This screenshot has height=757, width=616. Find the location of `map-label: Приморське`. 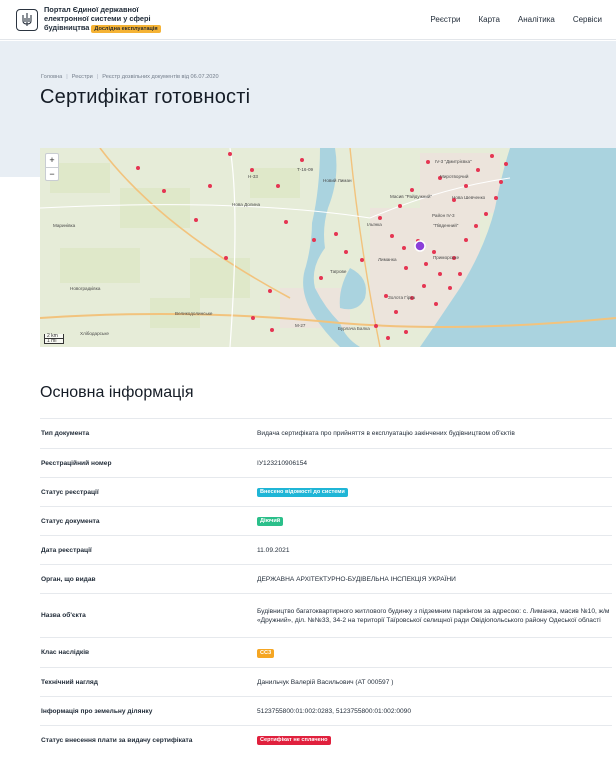

map-label: Приморське is located at coordinates (446, 257).